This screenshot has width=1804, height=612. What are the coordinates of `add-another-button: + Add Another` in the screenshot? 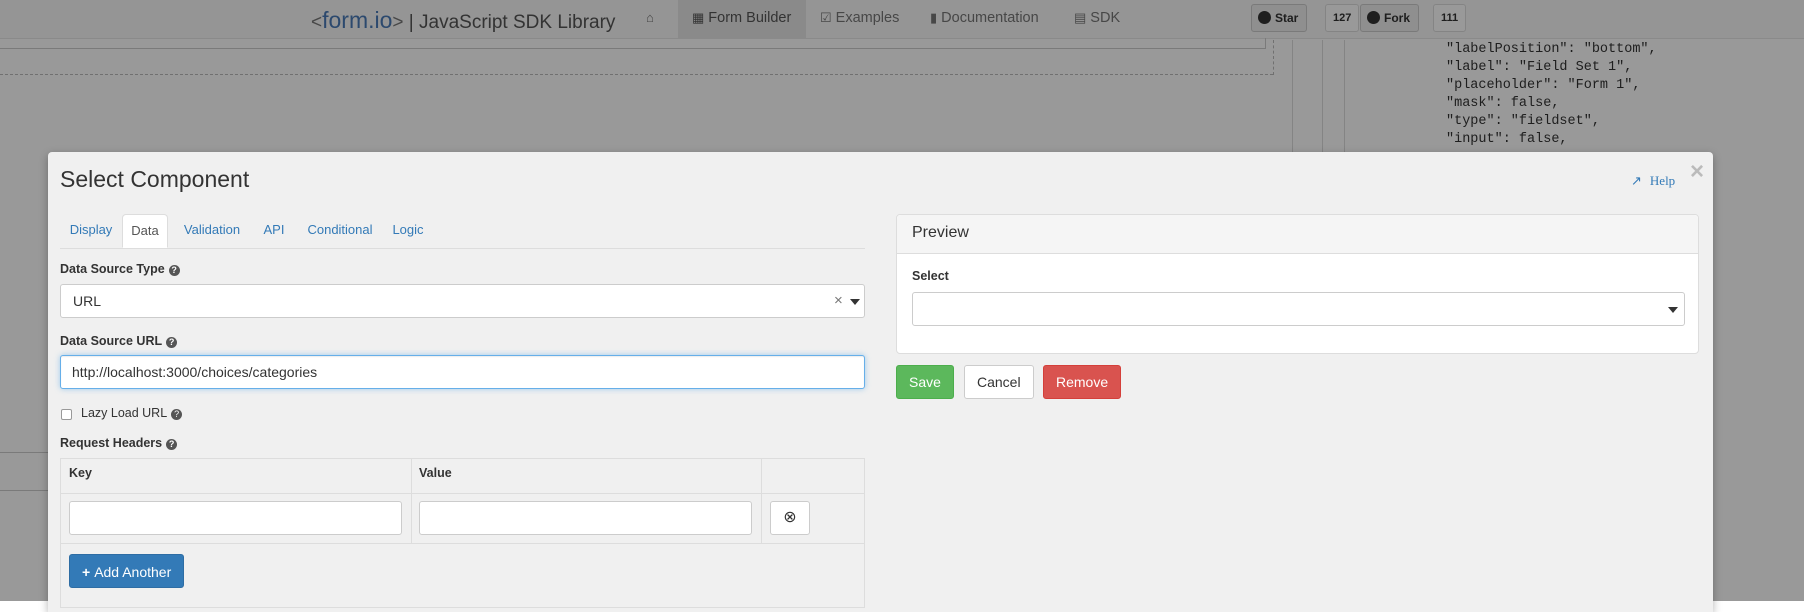 It's located at (127, 571).